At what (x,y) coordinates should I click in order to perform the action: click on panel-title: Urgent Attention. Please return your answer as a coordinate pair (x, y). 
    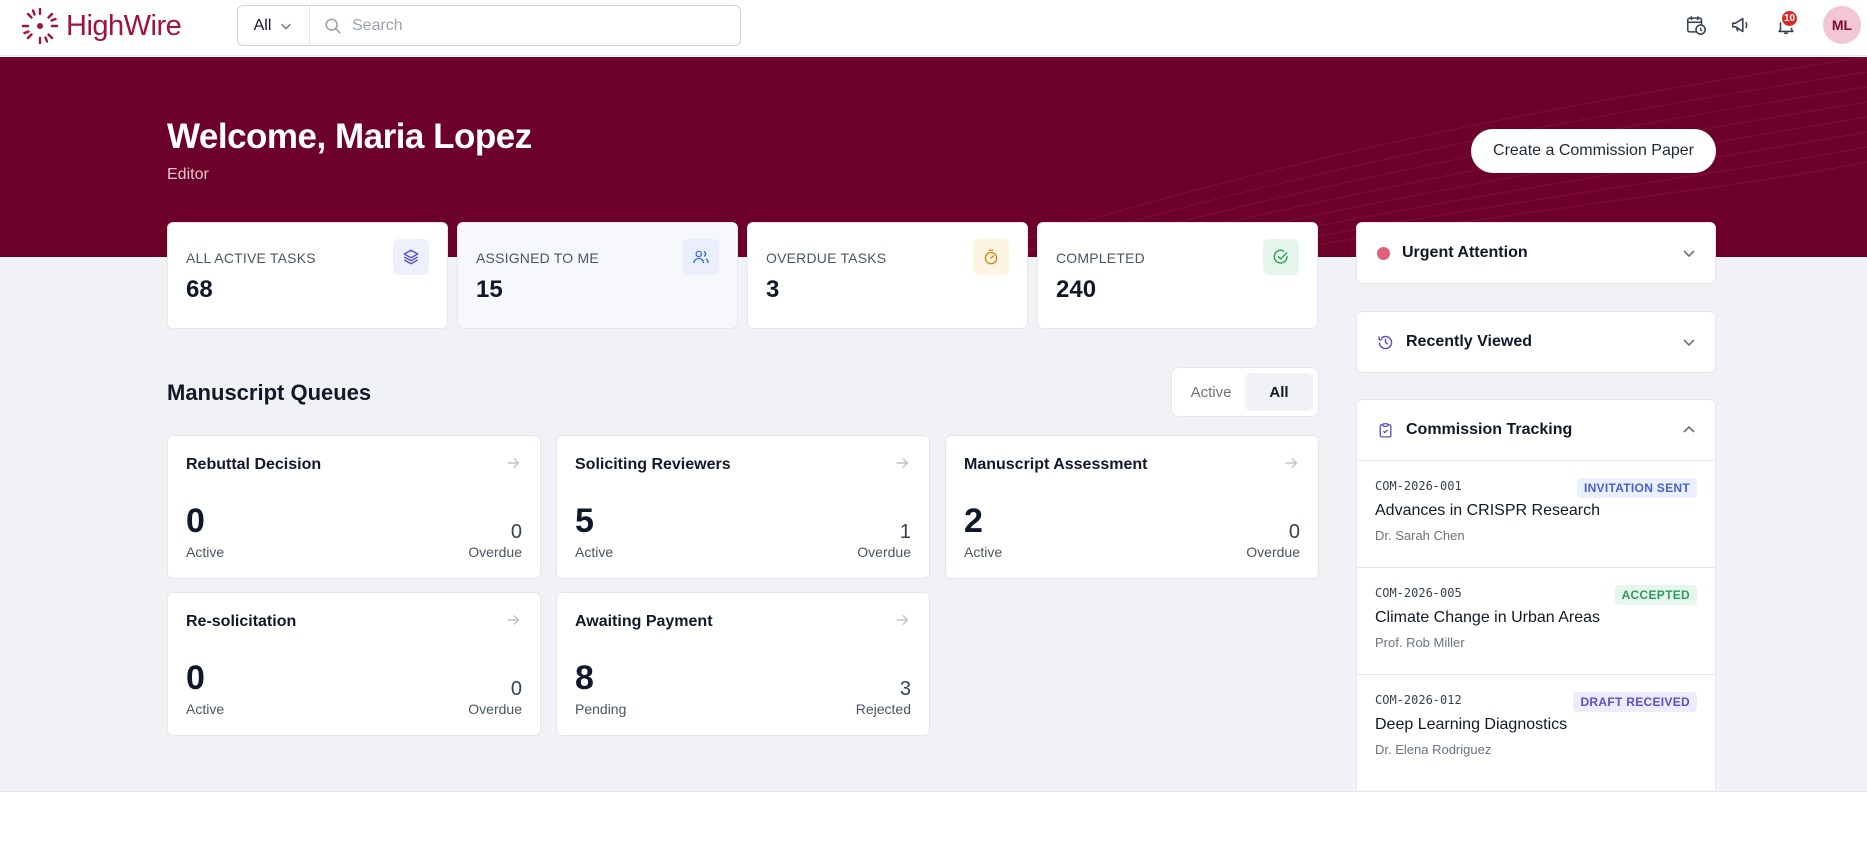
    Looking at the image, I should click on (1465, 252).